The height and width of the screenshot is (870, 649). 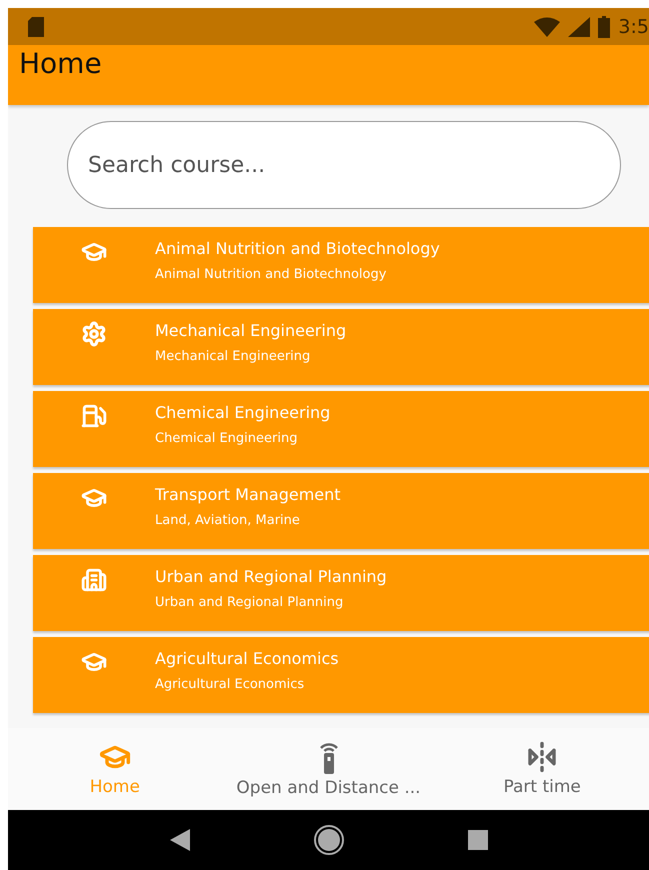 What do you see at coordinates (248, 494) in the screenshot?
I see `course-title: Transport Management` at bounding box center [248, 494].